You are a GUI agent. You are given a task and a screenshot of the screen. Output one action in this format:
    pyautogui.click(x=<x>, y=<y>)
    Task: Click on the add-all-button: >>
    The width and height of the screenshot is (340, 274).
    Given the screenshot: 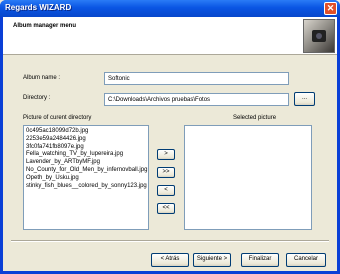 What is the action you would take?
    pyautogui.click(x=166, y=172)
    